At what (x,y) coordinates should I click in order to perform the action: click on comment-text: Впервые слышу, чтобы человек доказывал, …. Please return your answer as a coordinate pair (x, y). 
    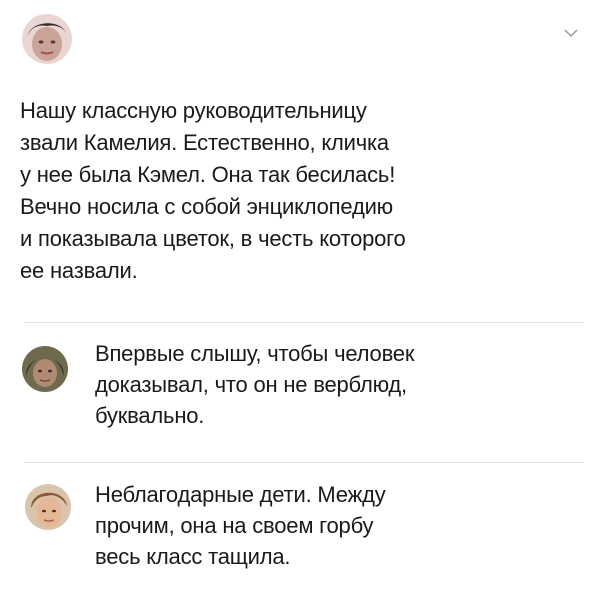
    Looking at the image, I should click on (254, 384).